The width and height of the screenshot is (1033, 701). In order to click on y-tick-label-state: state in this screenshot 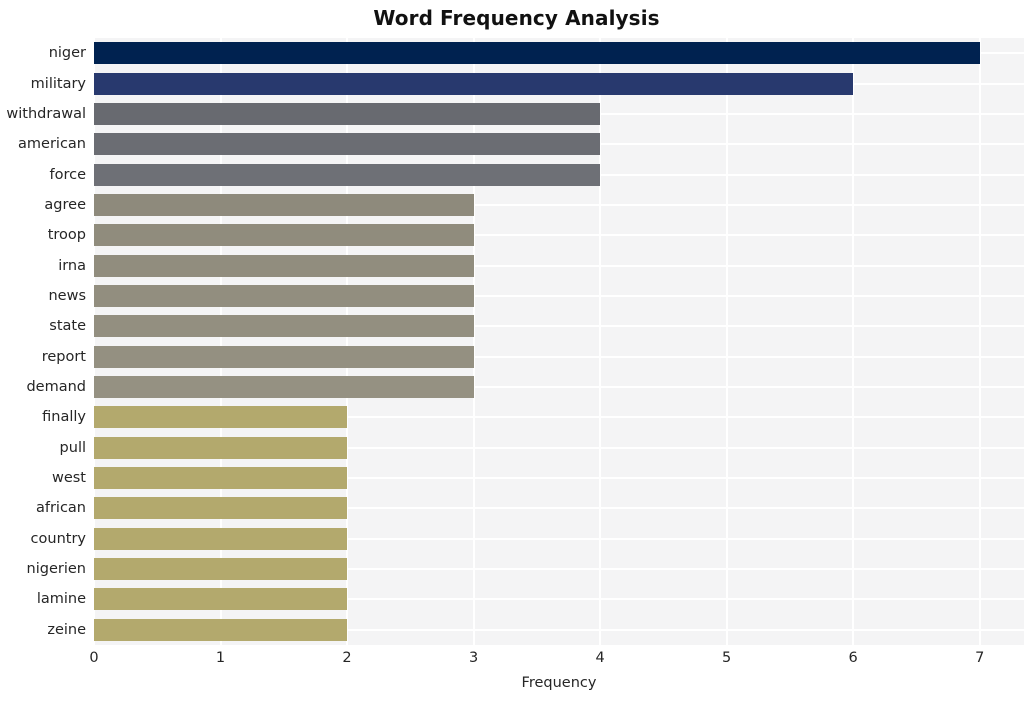, I will do `click(67, 326)`.